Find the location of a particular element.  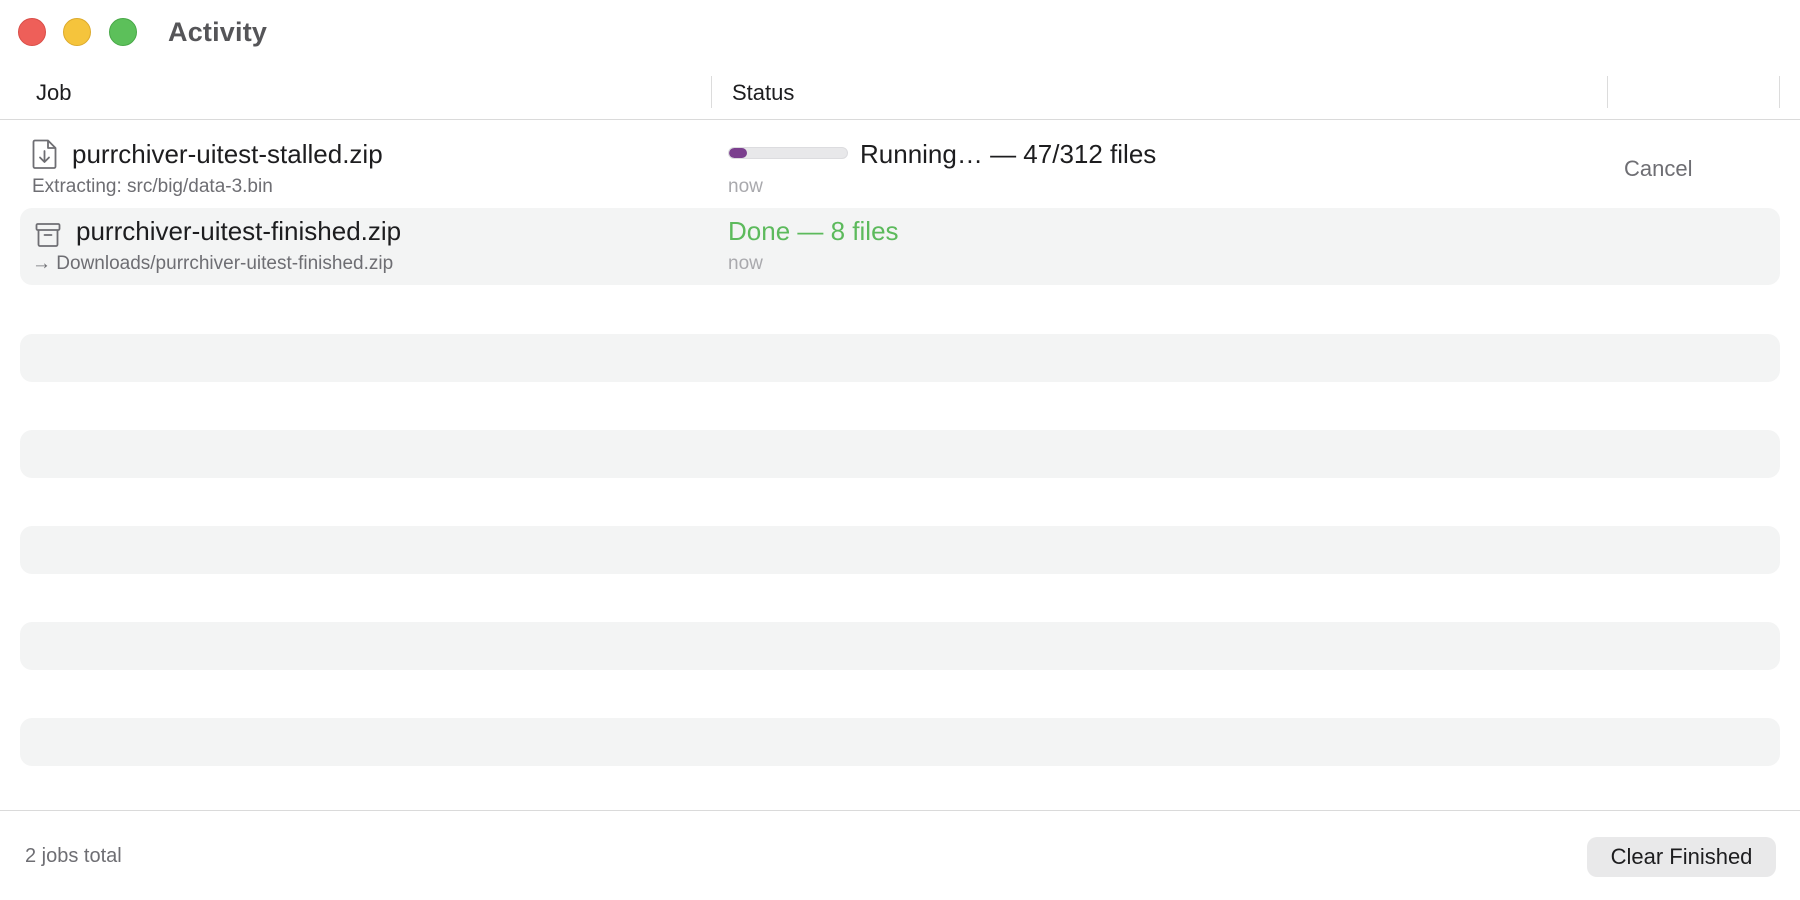

zoom-window-button is located at coordinates (123, 32).